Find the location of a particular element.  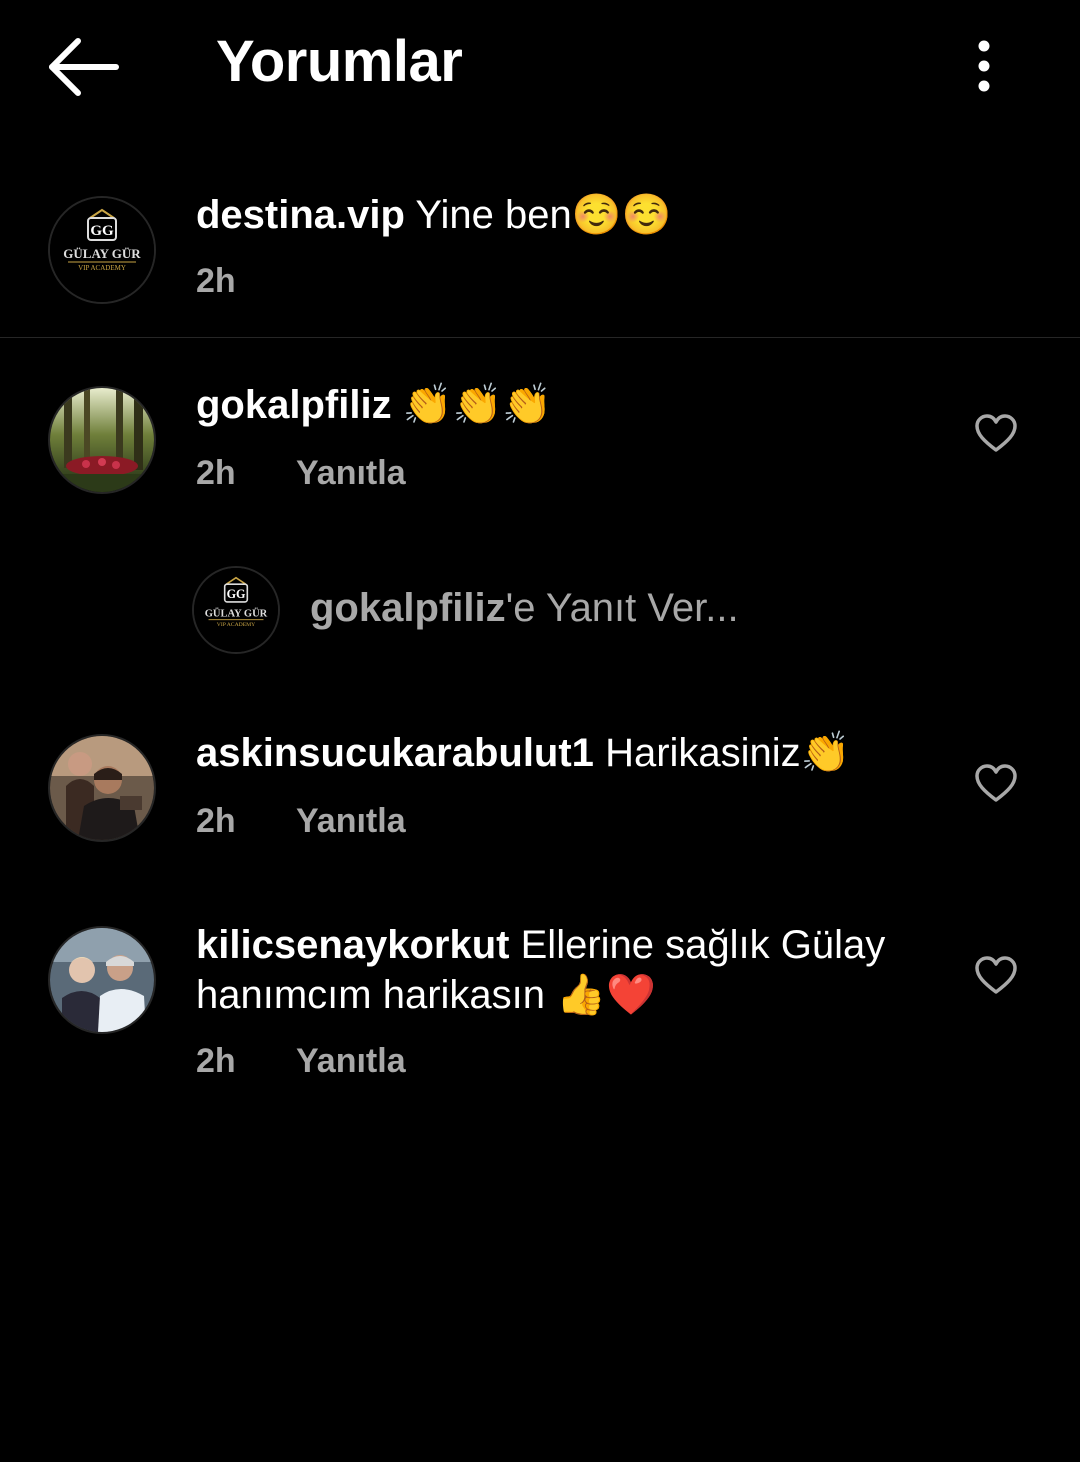

top-bar: Yorumlar is located at coordinates (540, 65).